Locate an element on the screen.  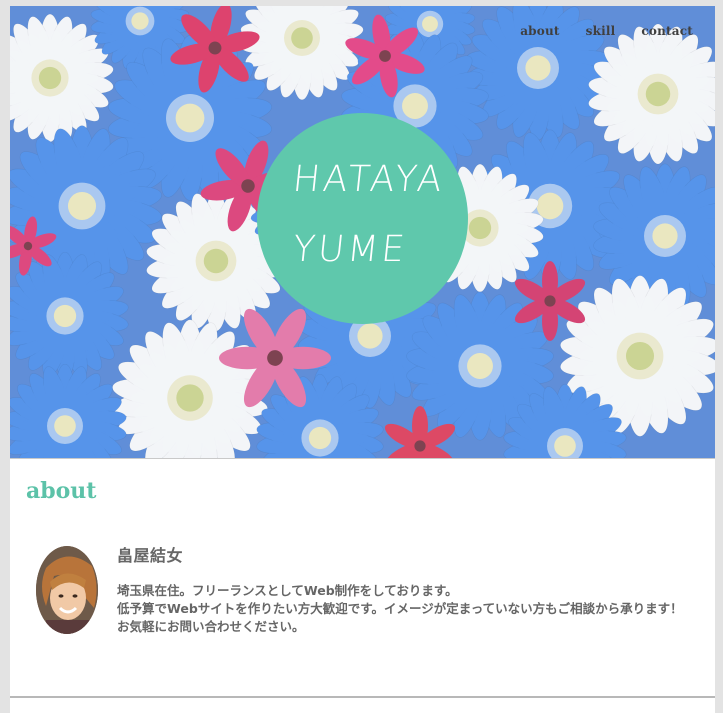
bio-line: お気軽にお問い合わせください。 is located at coordinates (211, 626).